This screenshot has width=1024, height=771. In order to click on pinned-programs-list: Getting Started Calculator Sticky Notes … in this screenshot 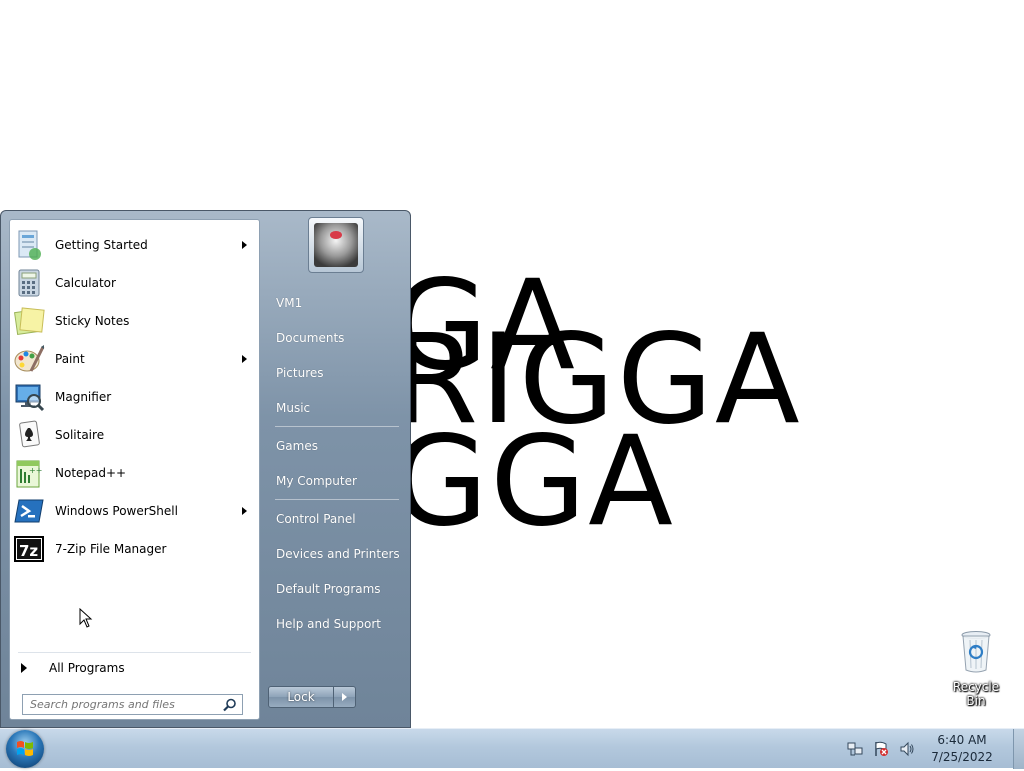, I will do `click(134, 397)`.